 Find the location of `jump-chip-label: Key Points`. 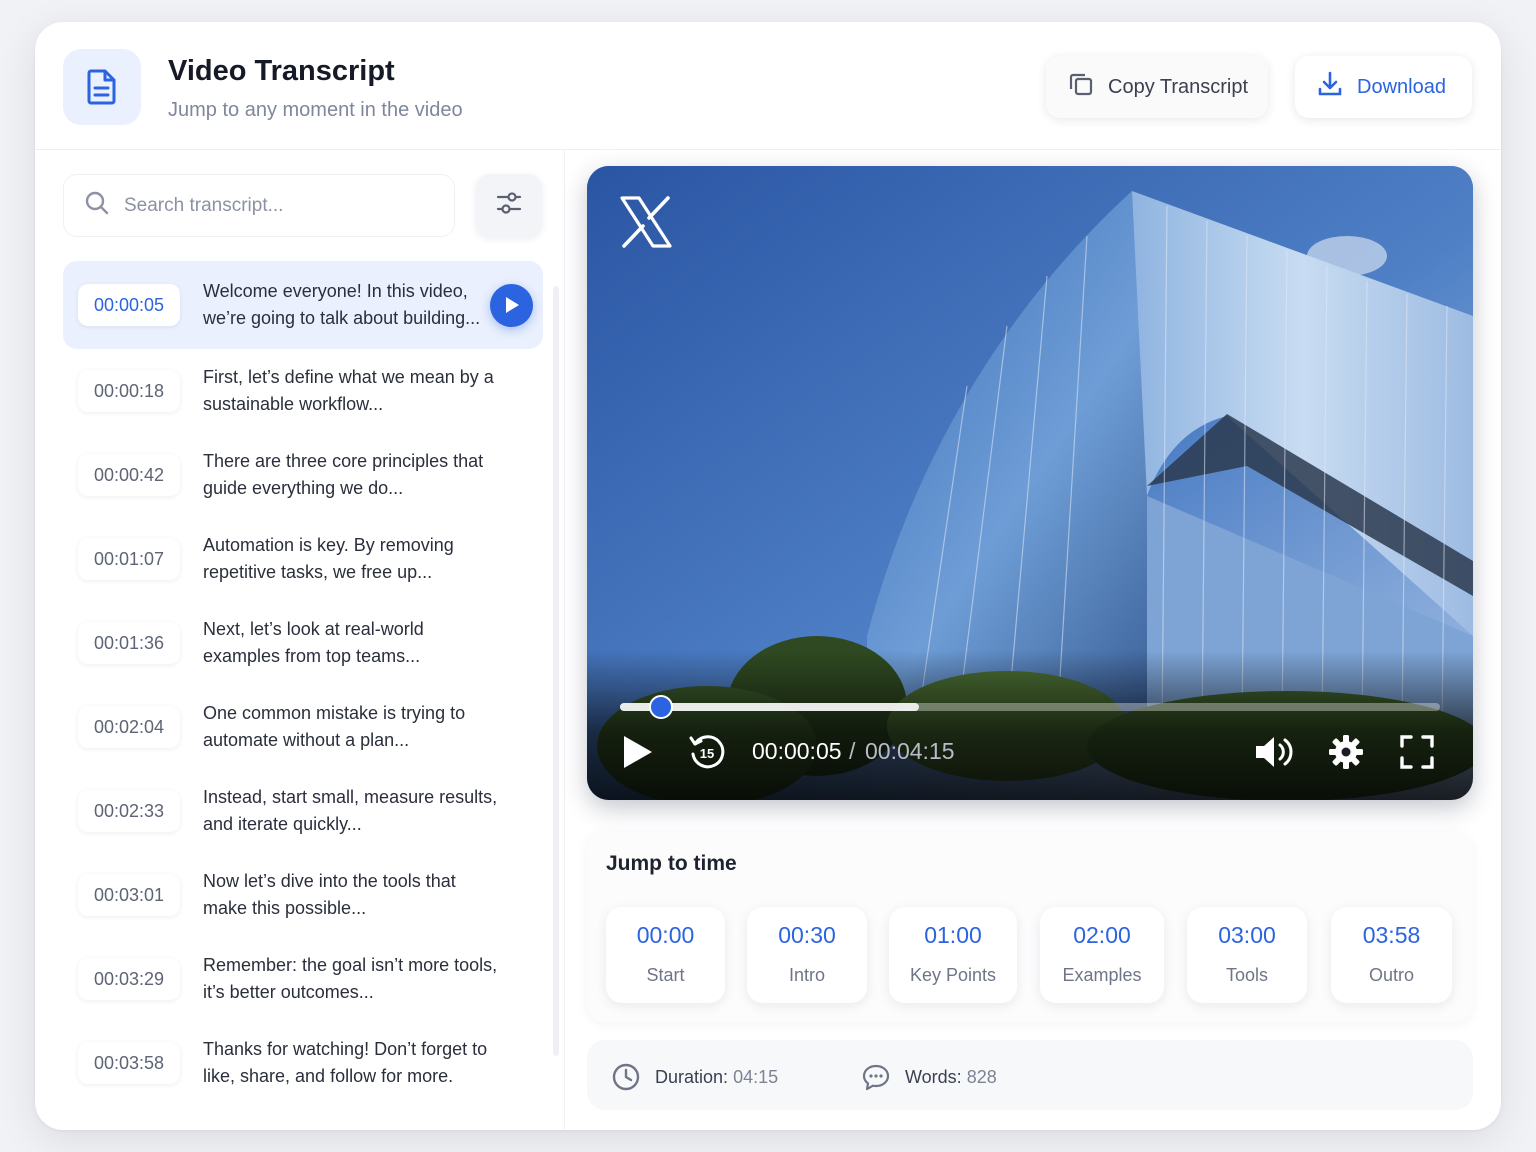

jump-chip-label: Key Points is located at coordinates (953, 975).